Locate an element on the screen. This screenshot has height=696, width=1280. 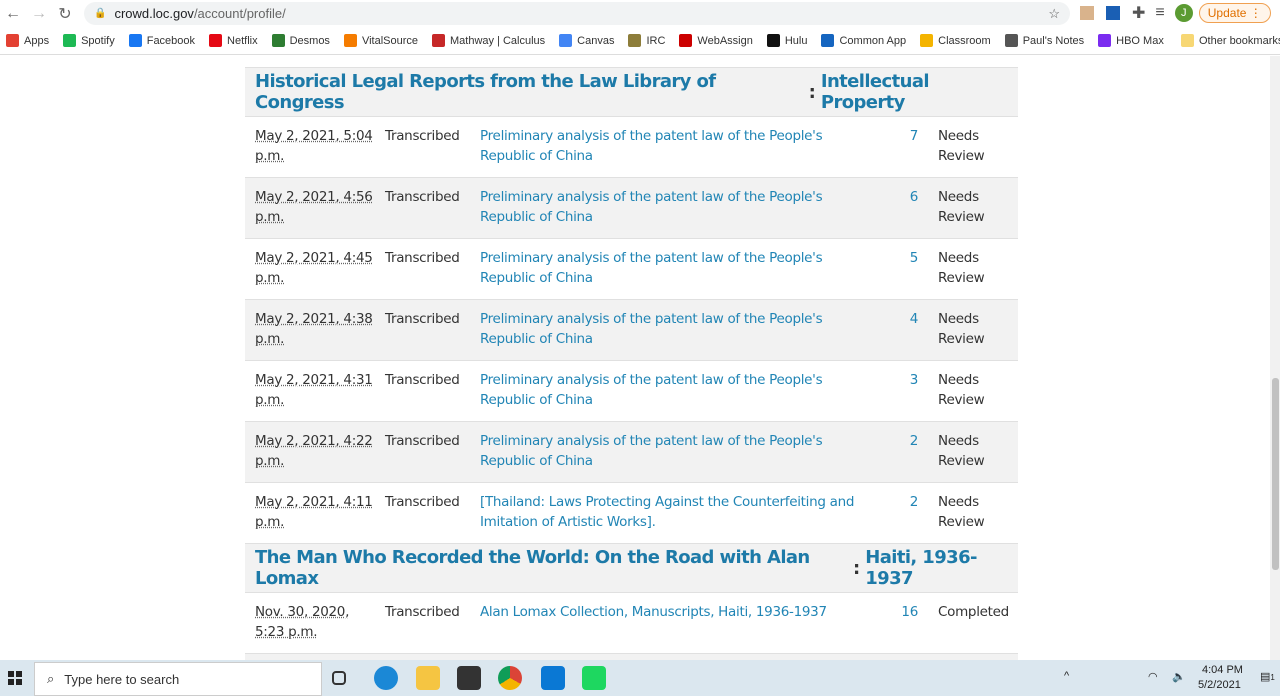
bookmark-hbo-max: HBO Max is located at coordinates (1131, 40).